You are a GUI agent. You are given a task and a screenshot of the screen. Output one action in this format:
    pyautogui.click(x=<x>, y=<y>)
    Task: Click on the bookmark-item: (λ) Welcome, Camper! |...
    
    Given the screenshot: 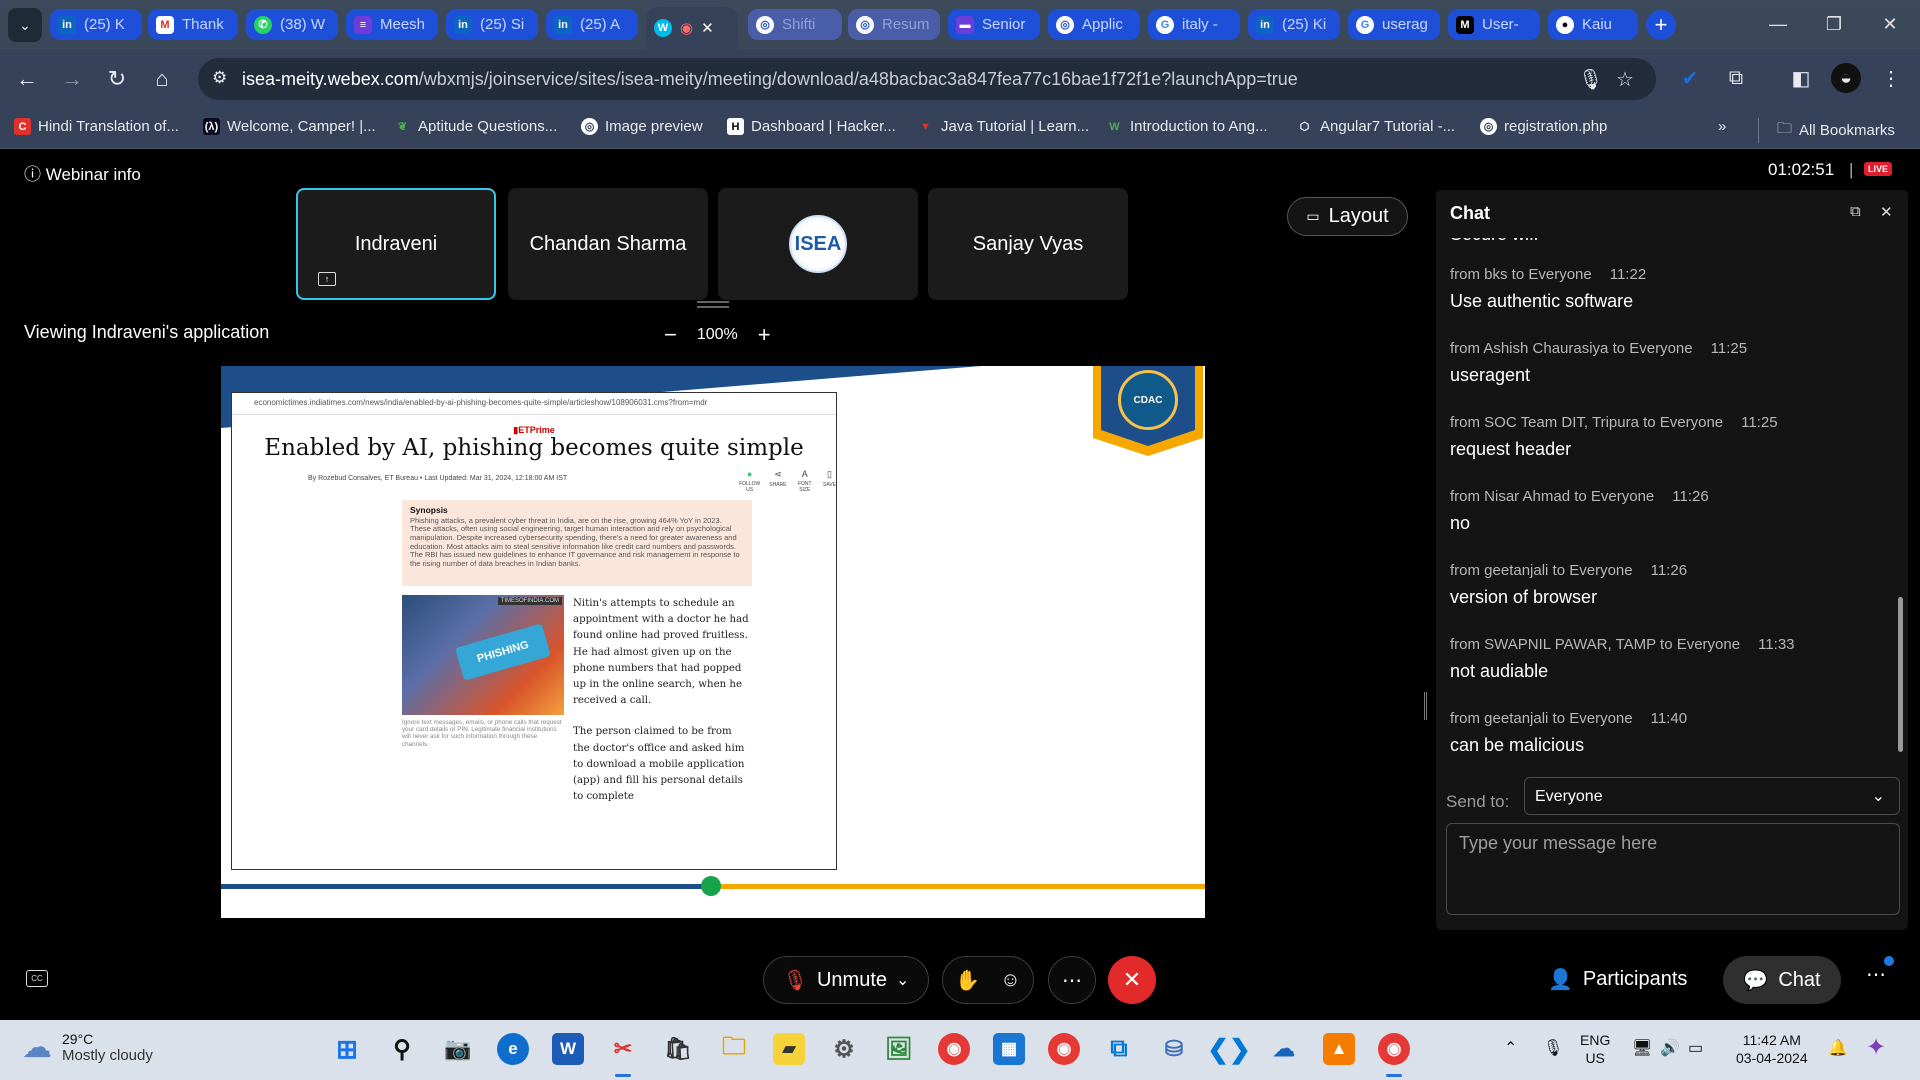 What is the action you would take?
    pyautogui.click(x=289, y=126)
    